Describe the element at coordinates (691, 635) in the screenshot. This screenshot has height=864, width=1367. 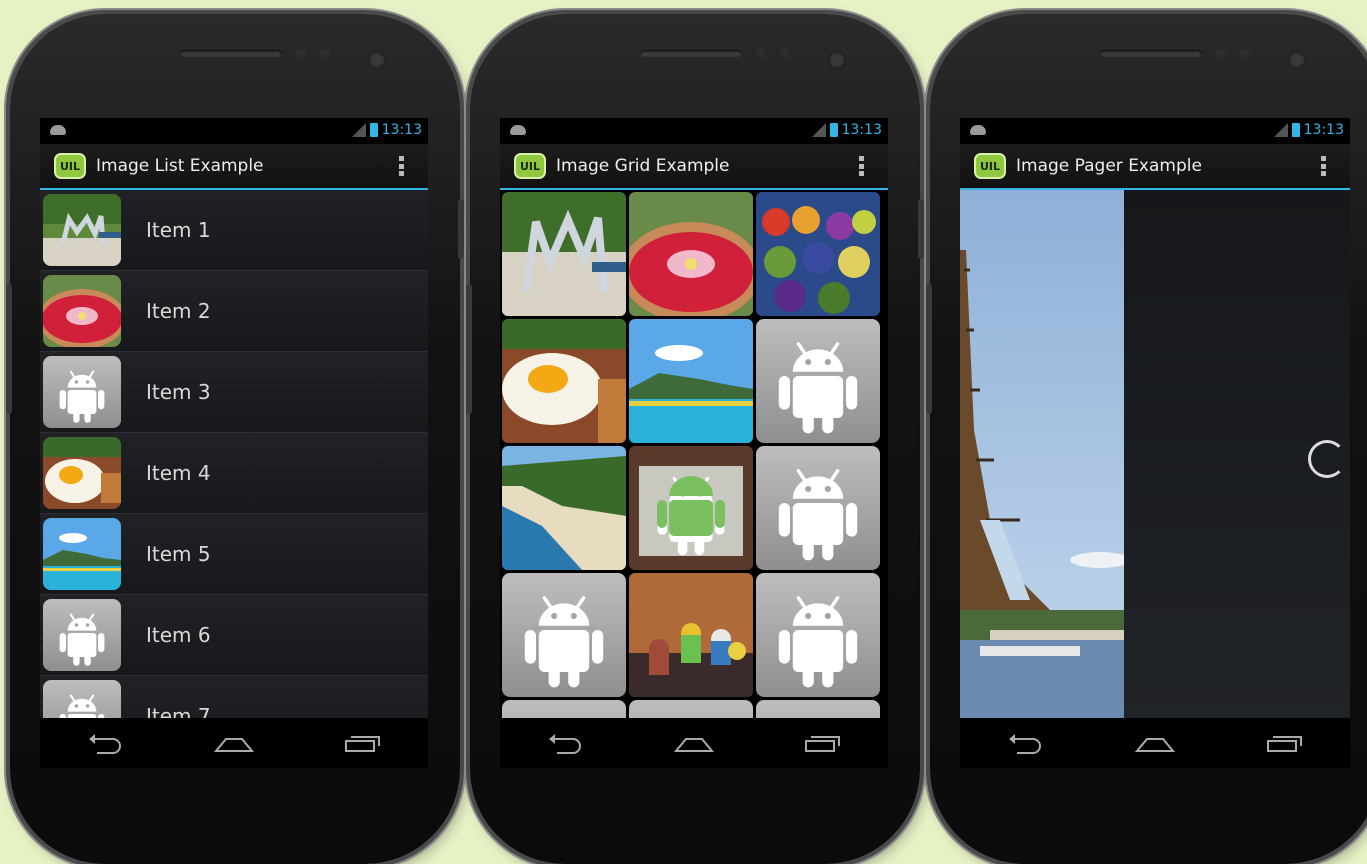
I see `android-figurines-photo` at that location.